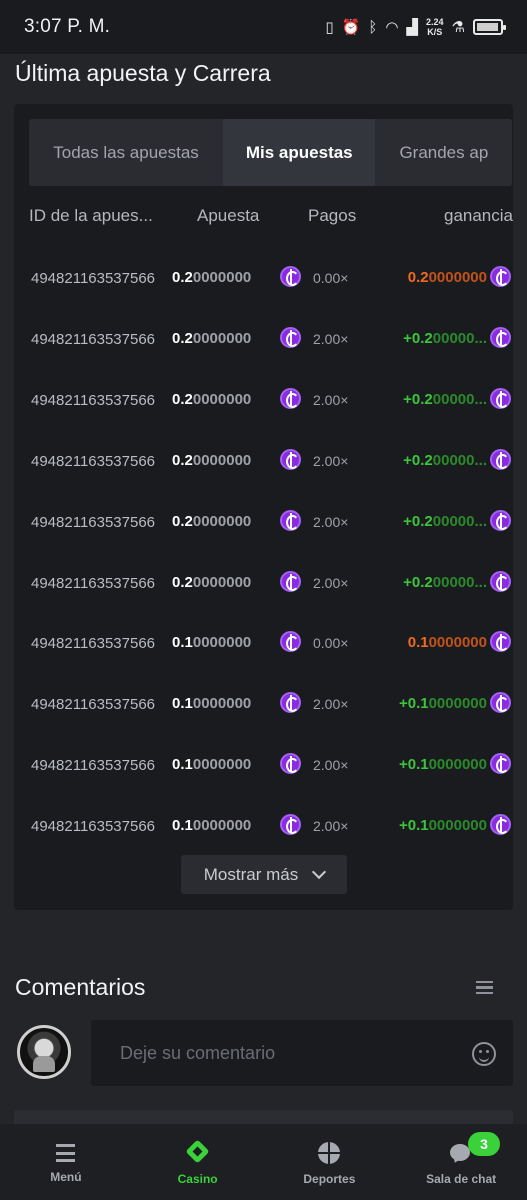 The image size is (527, 1200). Describe the element at coordinates (80, 987) in the screenshot. I see `comments-title: Comentarios` at that location.